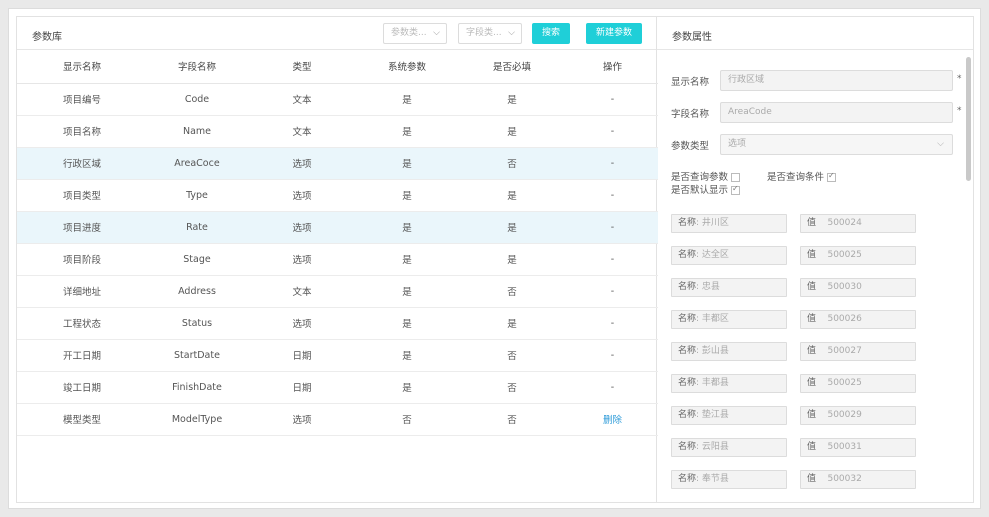 This screenshot has height=517, width=989. I want to click on option-value-input: 值 500024, so click(858, 223).